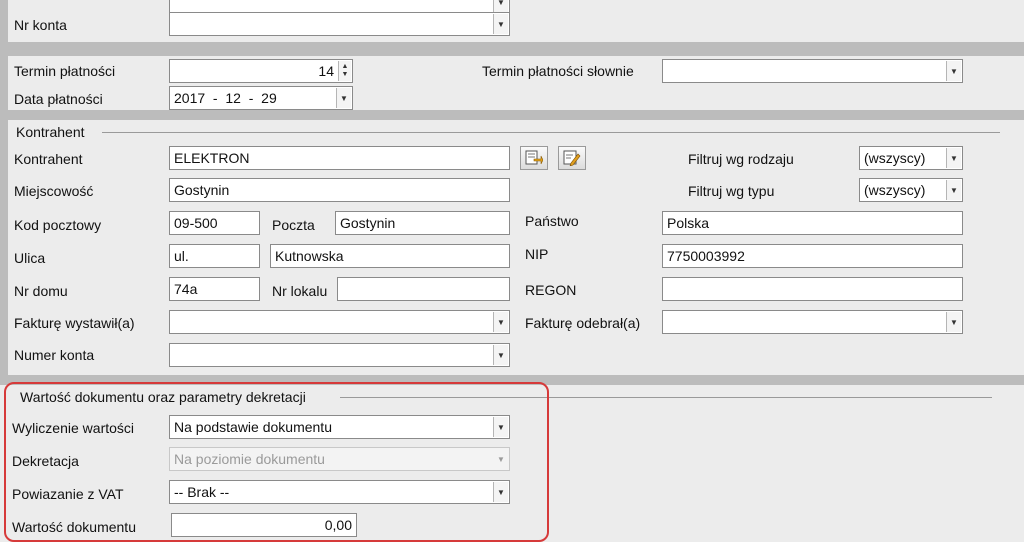  What do you see at coordinates (552, 221) in the screenshot?
I see `country-label: Państwo` at bounding box center [552, 221].